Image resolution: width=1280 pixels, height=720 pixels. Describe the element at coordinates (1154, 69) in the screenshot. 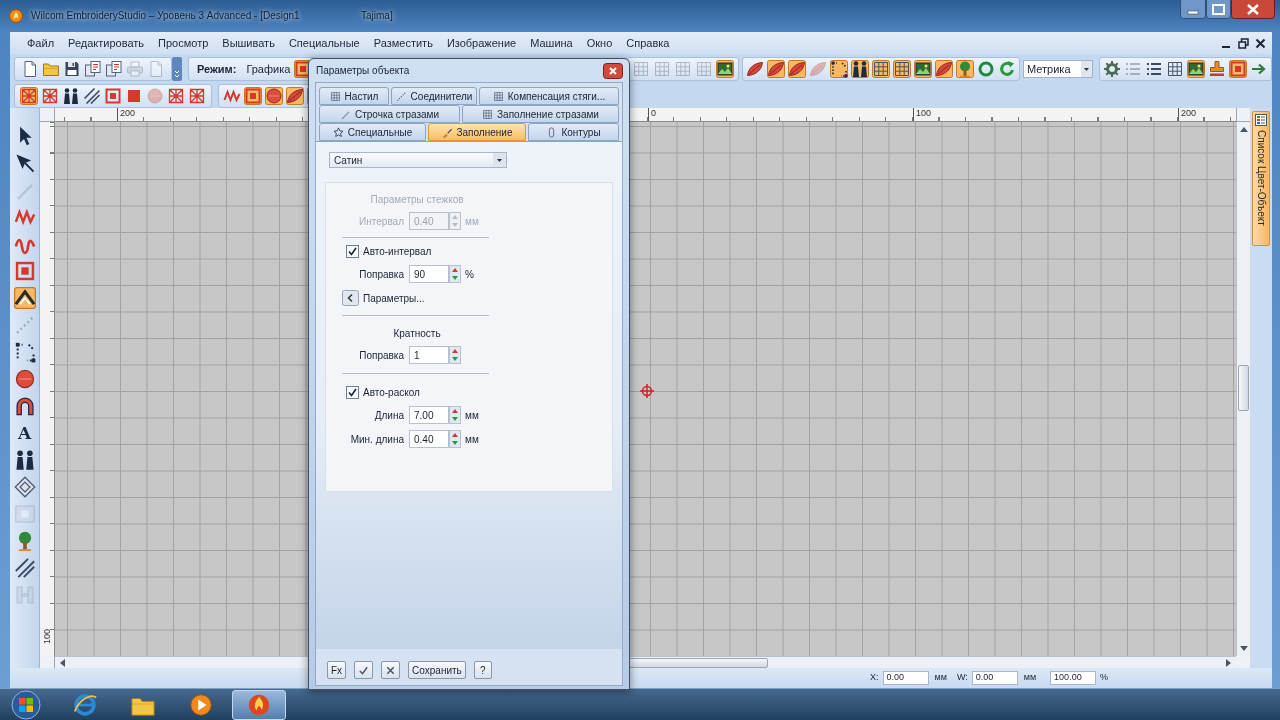

I see `list-icon` at that location.